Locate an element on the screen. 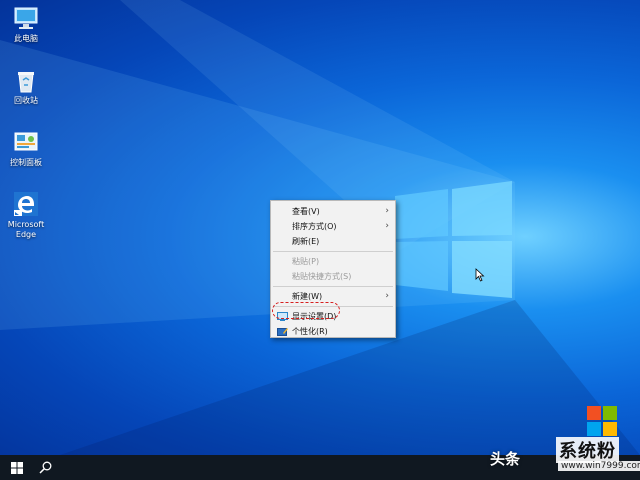 This screenshot has width=640, height=480. menu-item-refresh: 刷新(E) is located at coordinates (333, 241).